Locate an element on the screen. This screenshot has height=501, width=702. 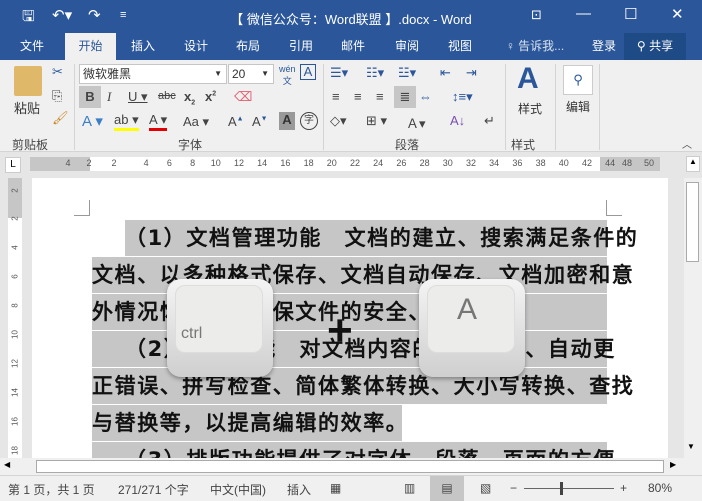
tab-mailings: 邮件 is located at coordinates (353, 46).